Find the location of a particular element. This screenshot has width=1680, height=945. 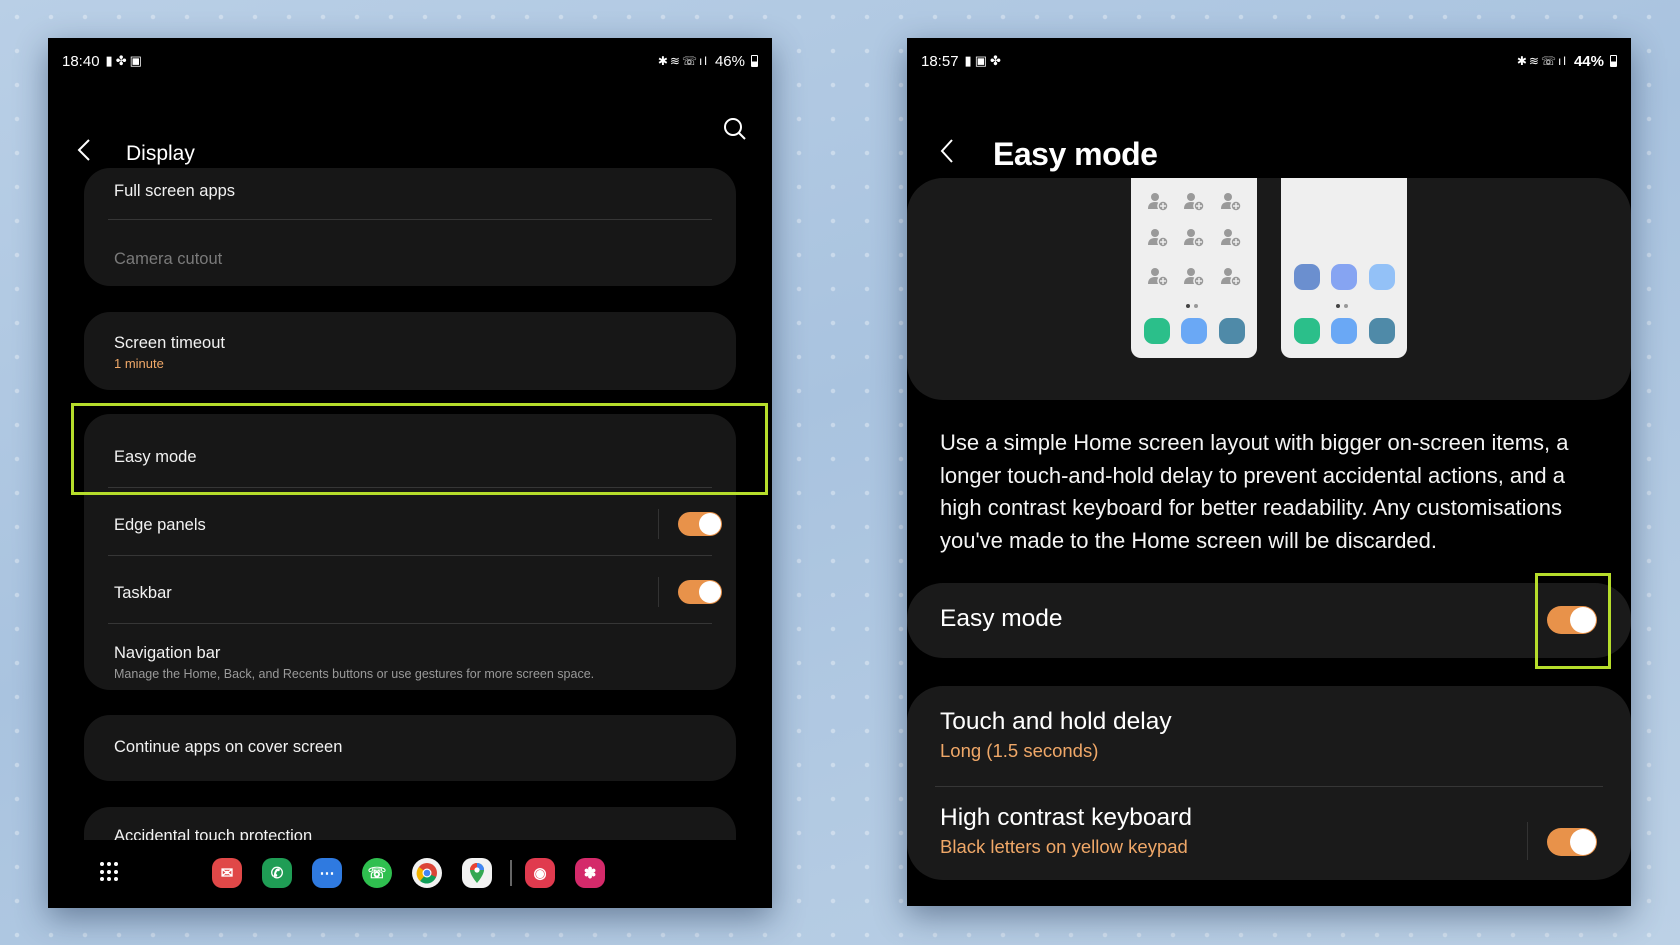

setting-value: Black letters on yellow keypad is located at coordinates (1064, 846).